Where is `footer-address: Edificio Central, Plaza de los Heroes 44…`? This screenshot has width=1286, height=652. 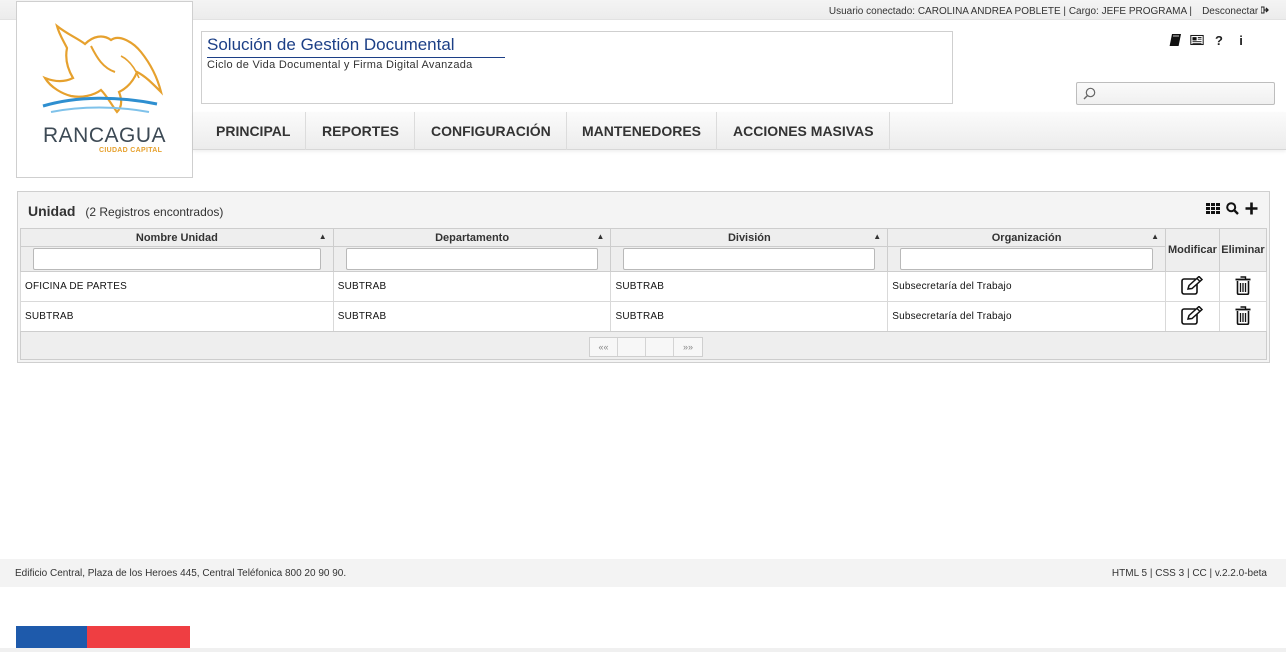 footer-address: Edificio Central, Plaza de los Heroes 44… is located at coordinates (181, 573).